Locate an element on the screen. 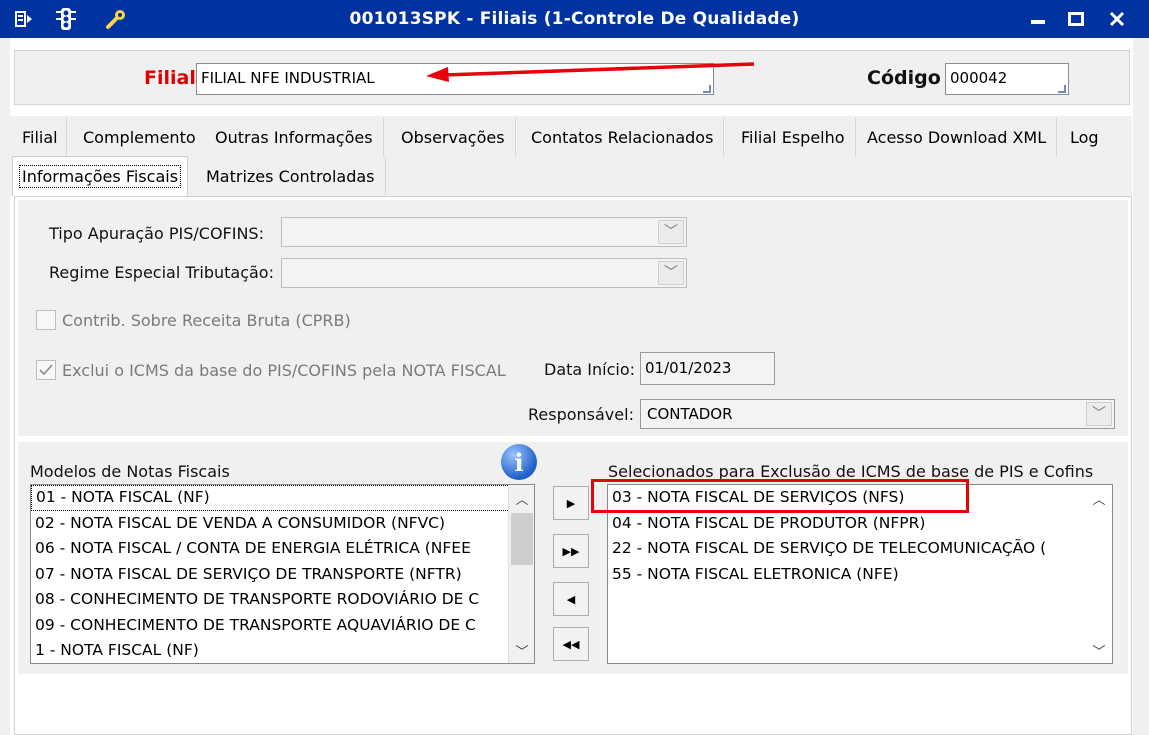  data-inicio-field: 01/01/2023 is located at coordinates (707, 368).